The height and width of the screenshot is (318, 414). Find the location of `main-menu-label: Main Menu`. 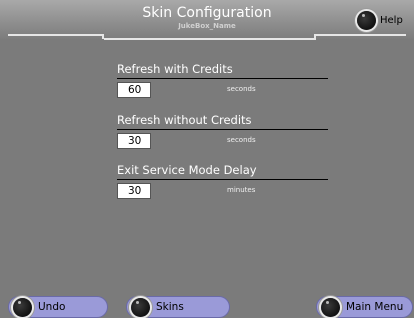

main-menu-label: Main Menu is located at coordinates (375, 307).